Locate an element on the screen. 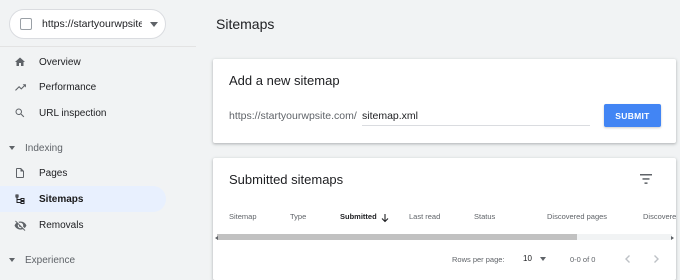  property-selector: https://startyourwpsite.com/ is located at coordinates (87, 24).